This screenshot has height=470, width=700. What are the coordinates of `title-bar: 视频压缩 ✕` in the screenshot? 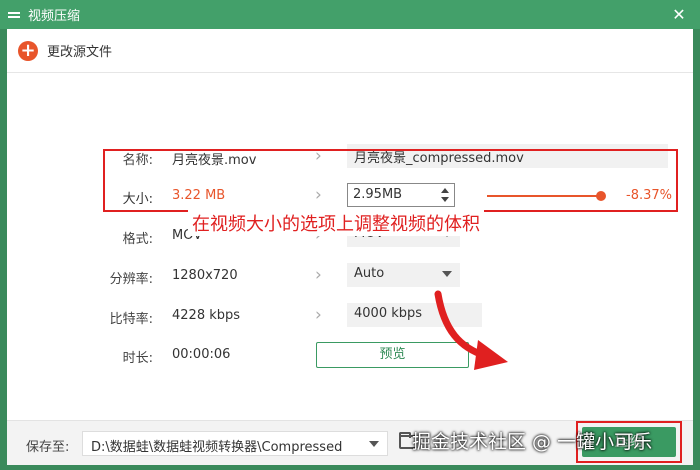 It's located at (350, 14).